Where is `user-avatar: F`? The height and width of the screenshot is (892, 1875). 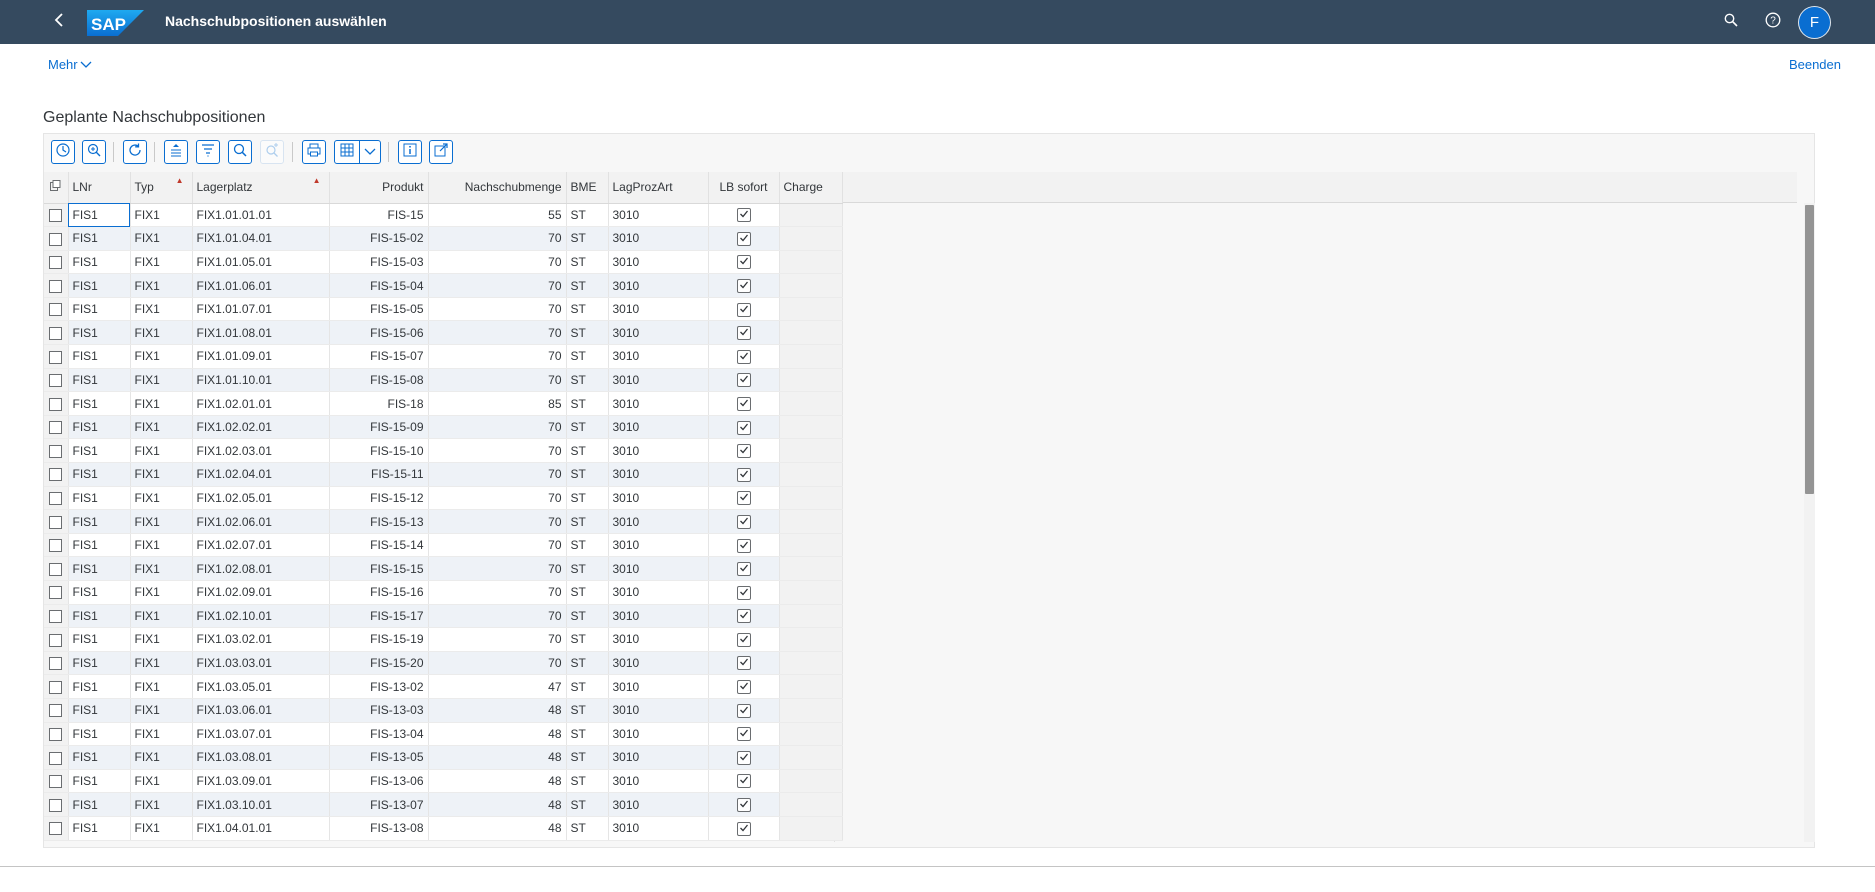 user-avatar: F is located at coordinates (1814, 22).